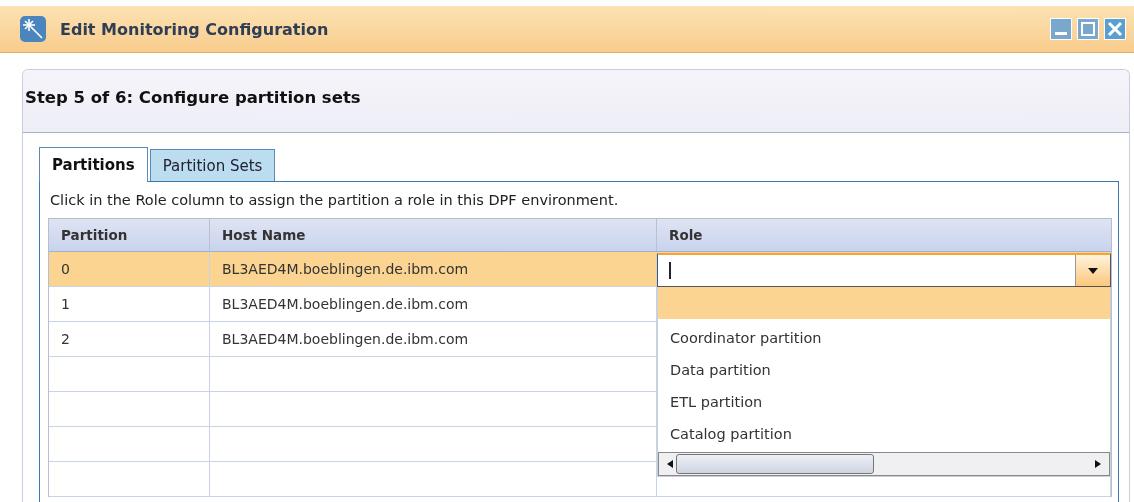  What do you see at coordinates (193, 97) in the screenshot?
I see `step-title: Step 5 of 6: Configure partition sets` at bounding box center [193, 97].